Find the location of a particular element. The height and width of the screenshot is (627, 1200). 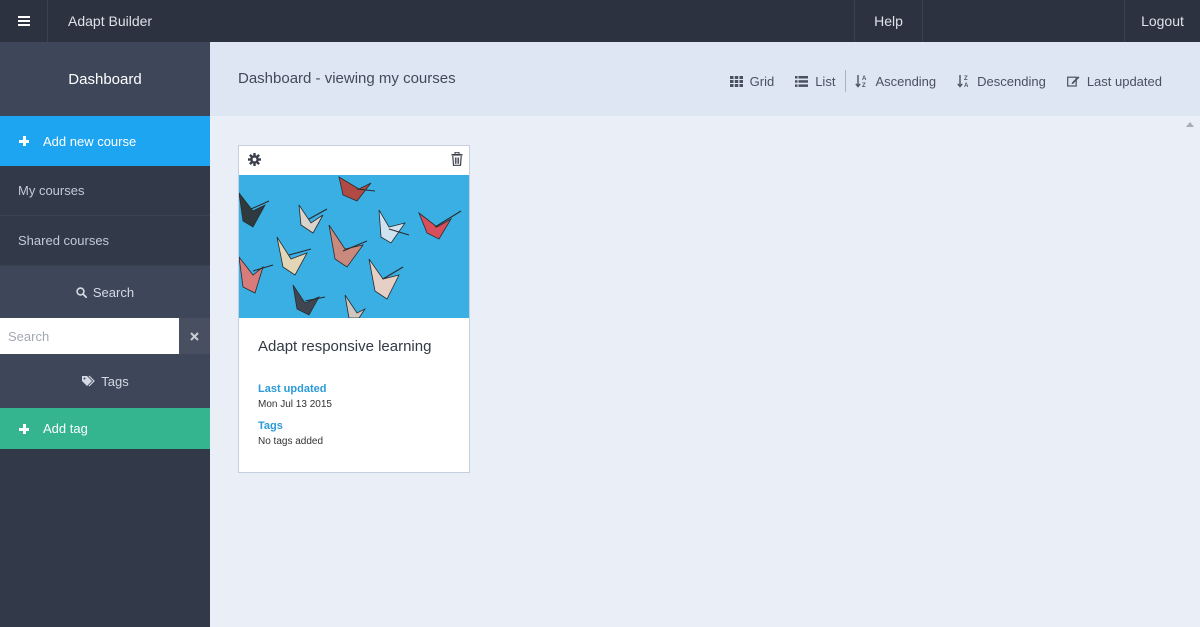

page-title: Dashboard - viewing my courses is located at coordinates (347, 78).